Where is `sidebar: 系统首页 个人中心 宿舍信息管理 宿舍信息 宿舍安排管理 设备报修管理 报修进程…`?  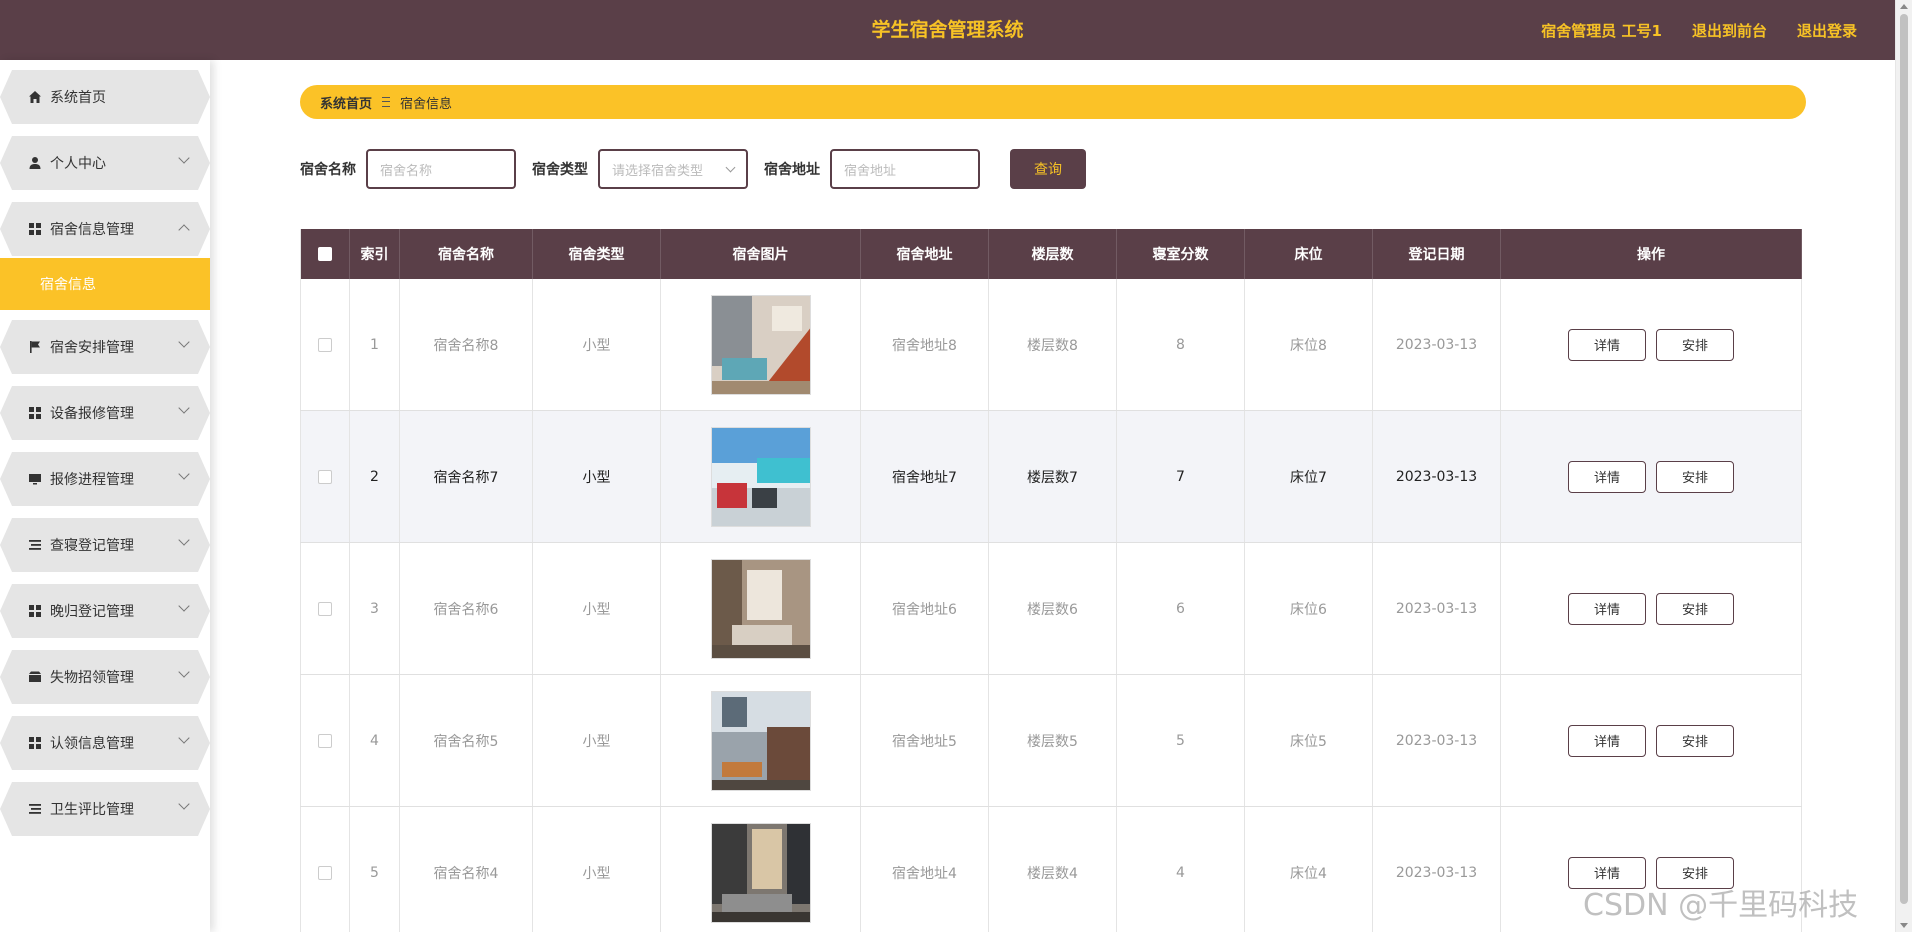 sidebar: 系统首页 个人中心 宿舍信息管理 宿舍信息 宿舍安排管理 设备报修管理 报修进程… is located at coordinates (105, 496).